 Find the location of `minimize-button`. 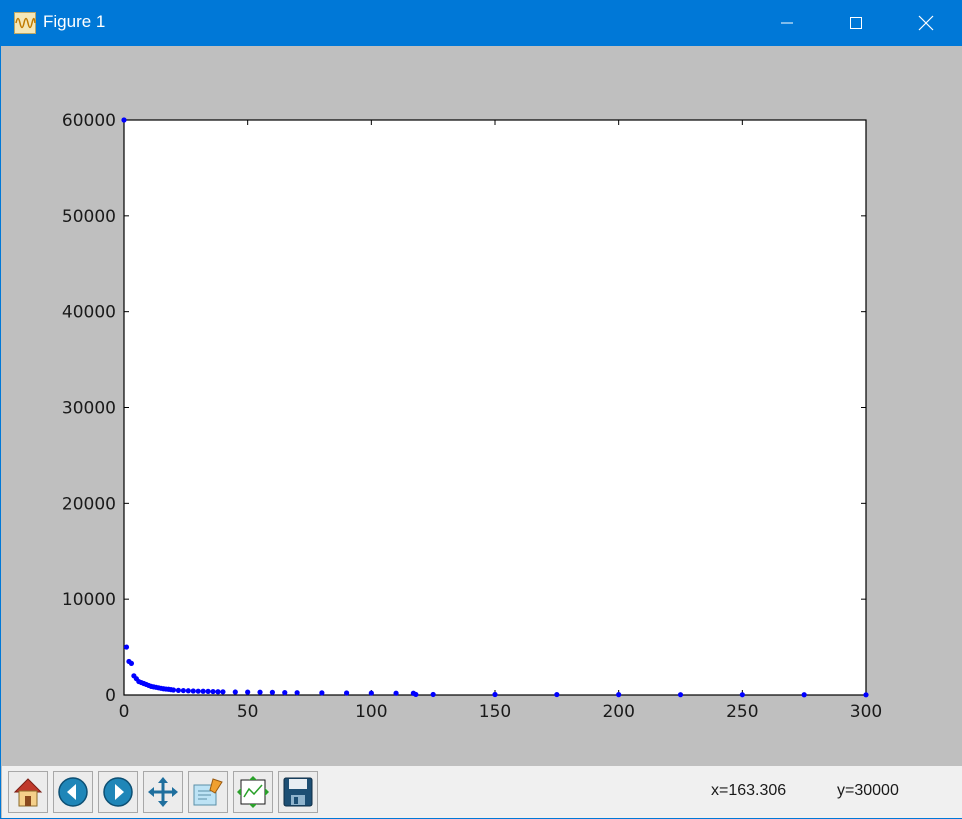

minimize-button is located at coordinates (787, 23).